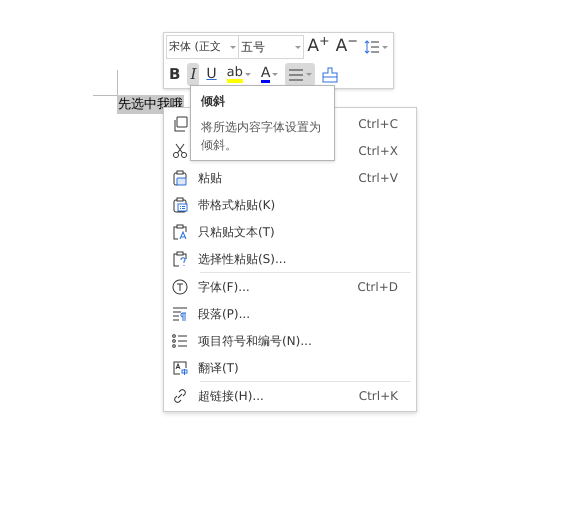 This screenshot has width=579, height=511. Describe the element at coordinates (237, 232) in the screenshot. I see `menu-item-label: 只粘贴文本(T)` at that location.